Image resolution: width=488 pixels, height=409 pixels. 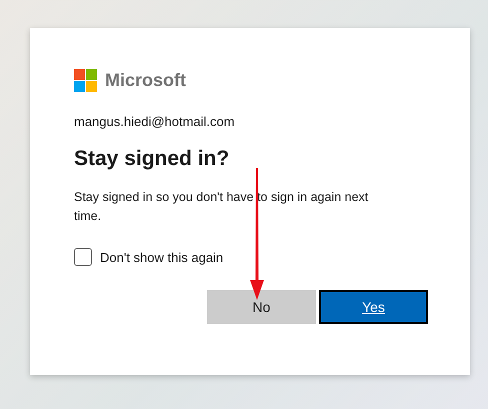 I want to click on checkbox-label: Don't show this again, so click(x=162, y=257).